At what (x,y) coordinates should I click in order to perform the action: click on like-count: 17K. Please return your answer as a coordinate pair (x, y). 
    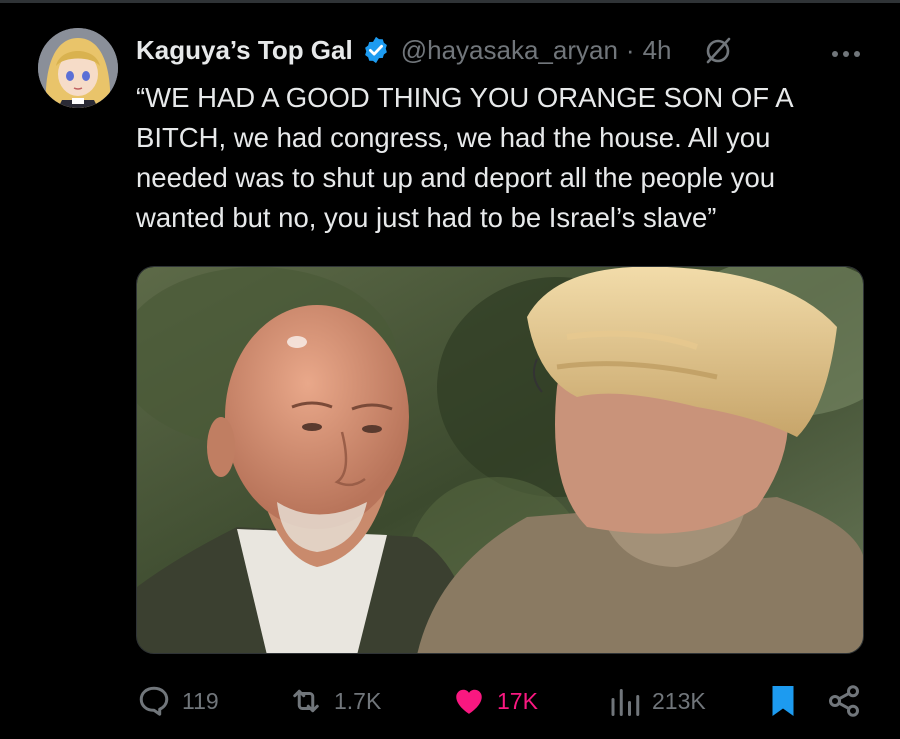
    Looking at the image, I should click on (517, 700).